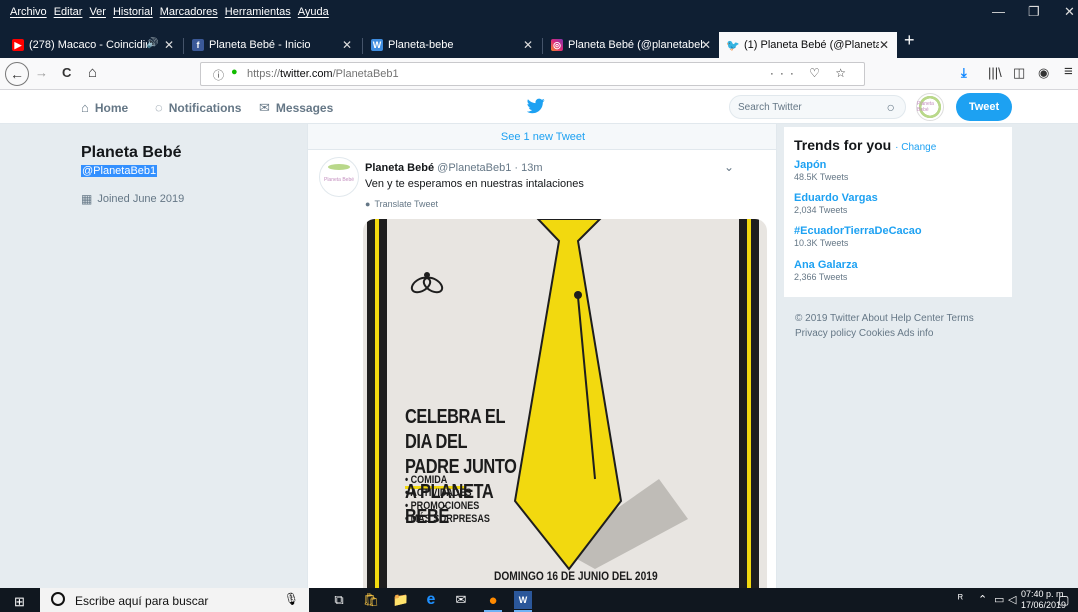  I want to click on search-input: Search Twitter ○, so click(817, 107).